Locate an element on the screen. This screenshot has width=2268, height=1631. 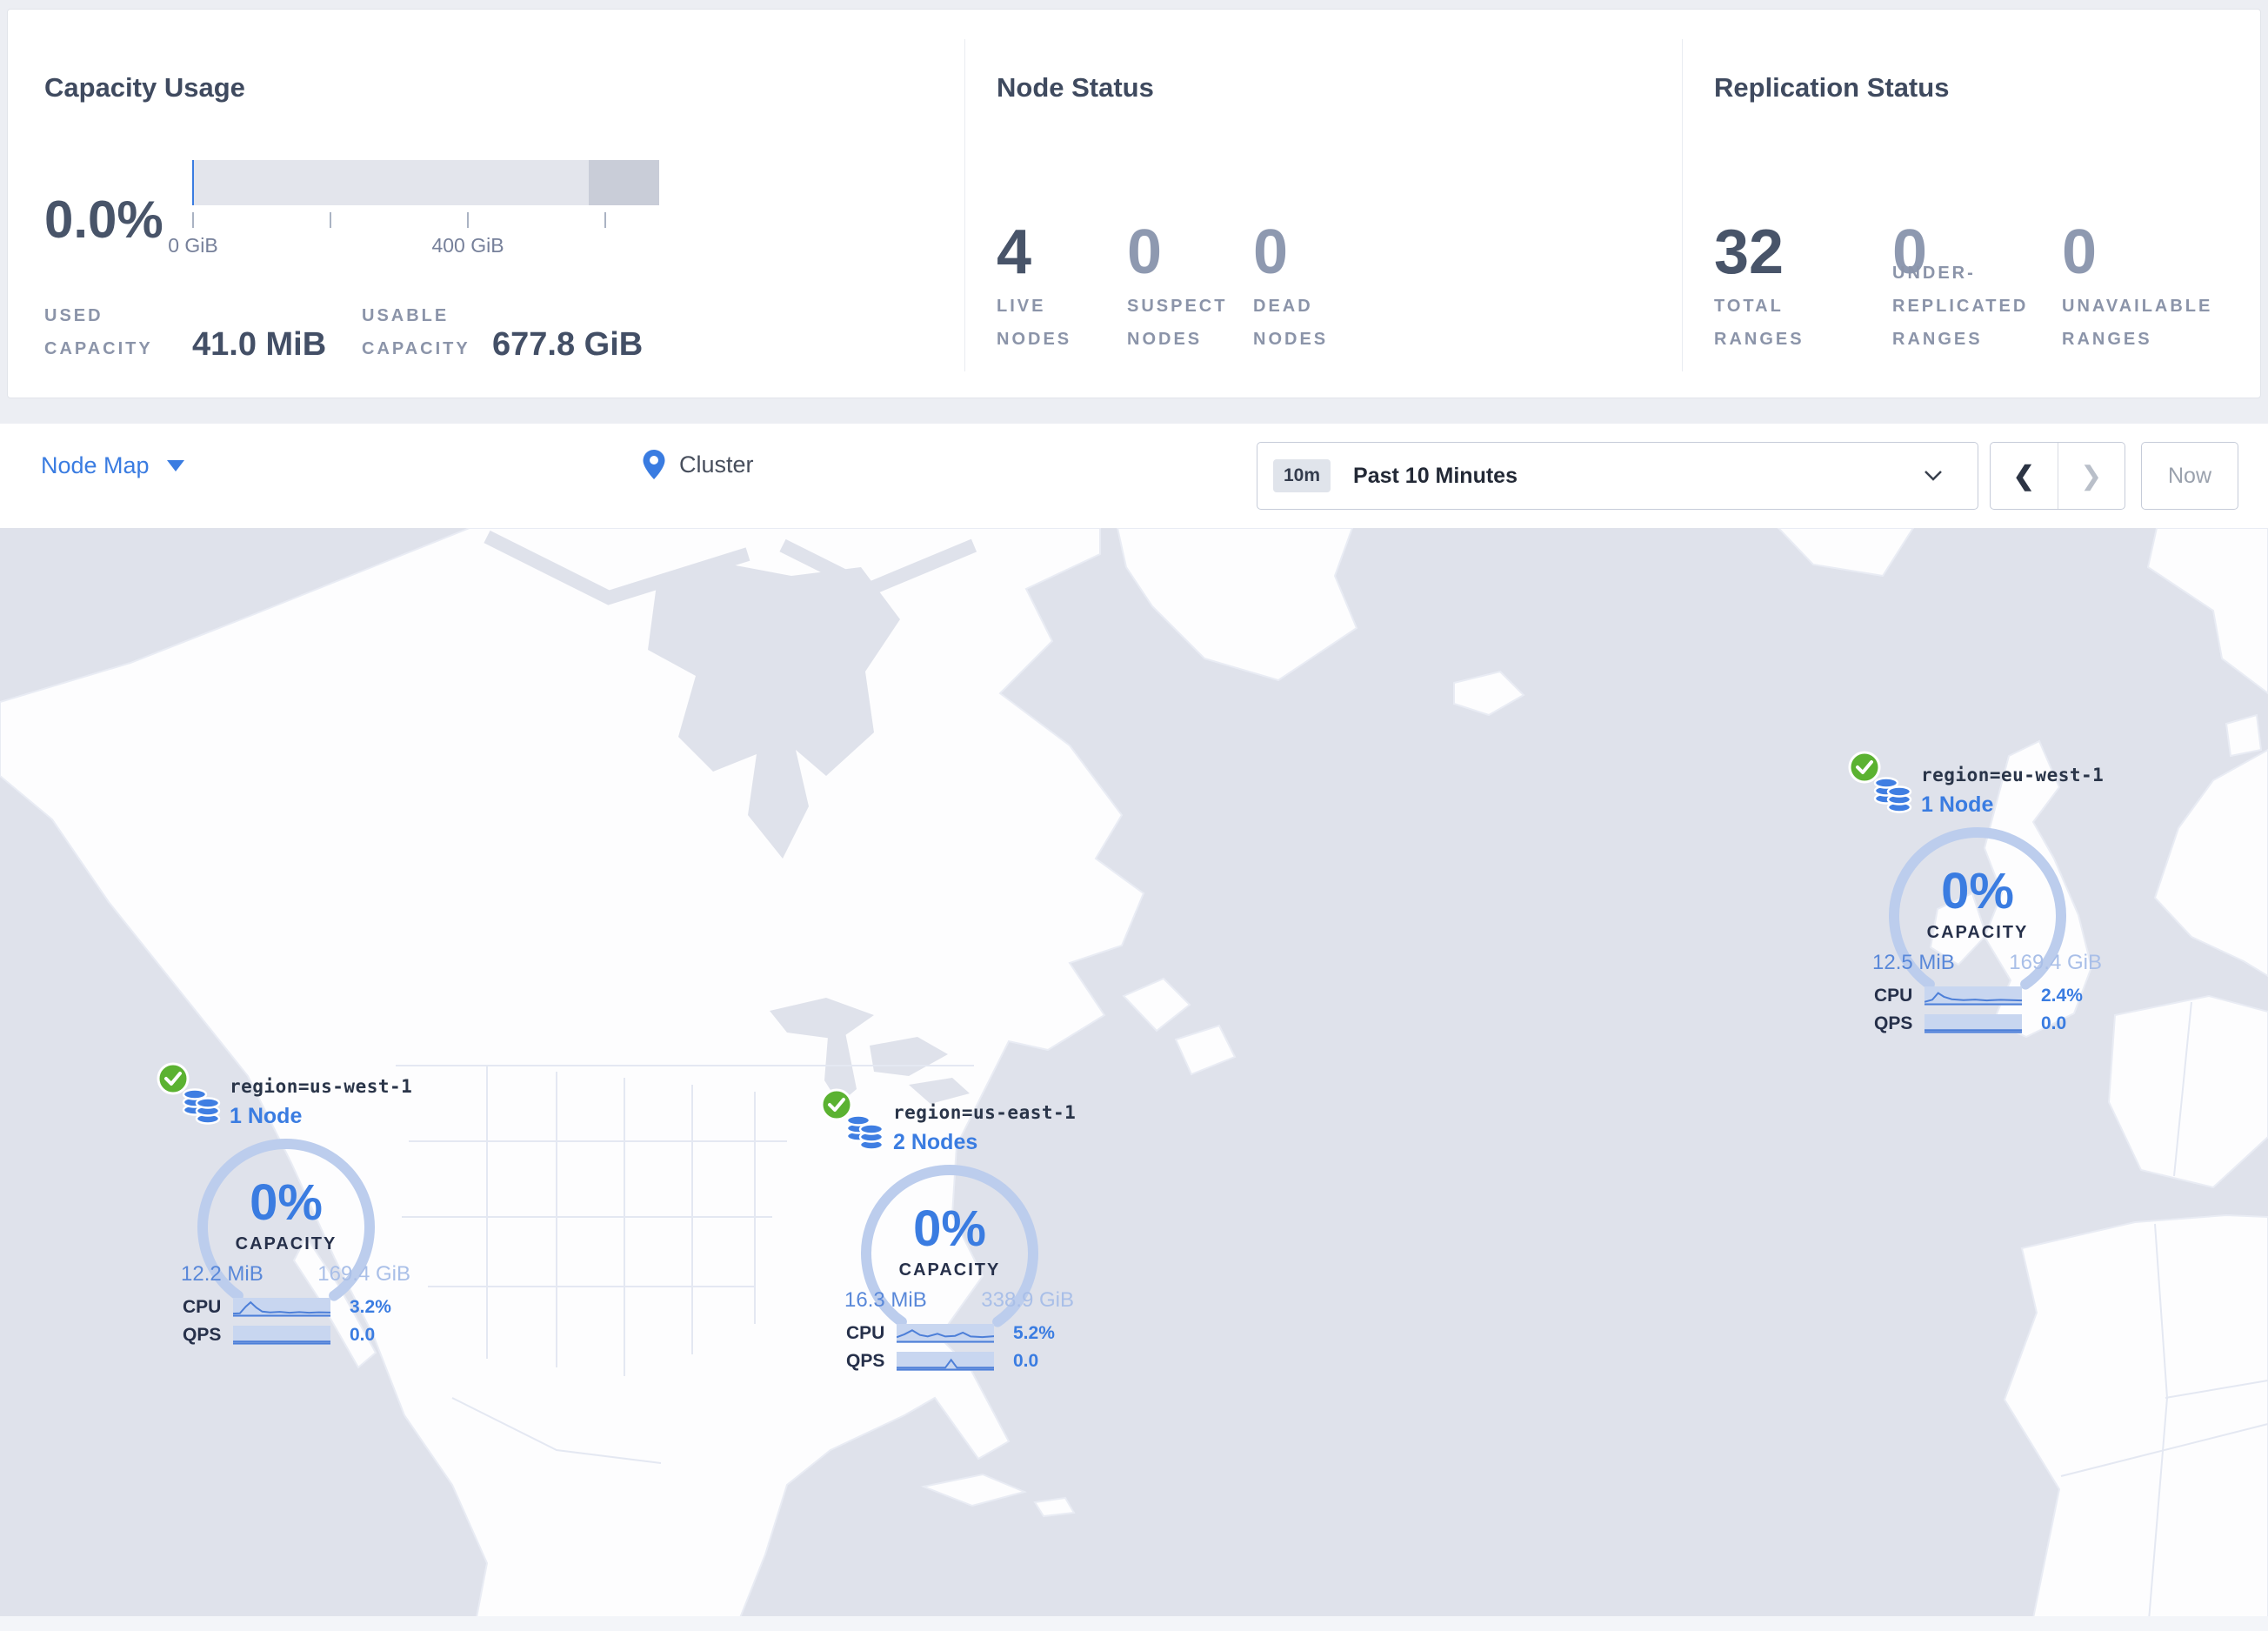
cpu-row: CPU 5.2% is located at coordinates (966, 1333).